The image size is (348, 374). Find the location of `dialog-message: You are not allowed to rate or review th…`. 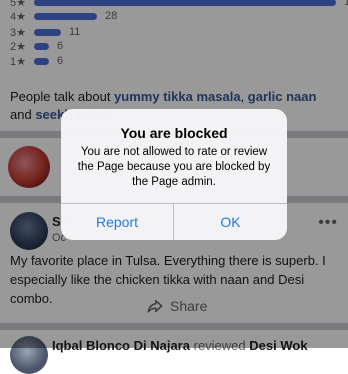

dialog-message: You are not allowed to rate or review th… is located at coordinates (174, 167).